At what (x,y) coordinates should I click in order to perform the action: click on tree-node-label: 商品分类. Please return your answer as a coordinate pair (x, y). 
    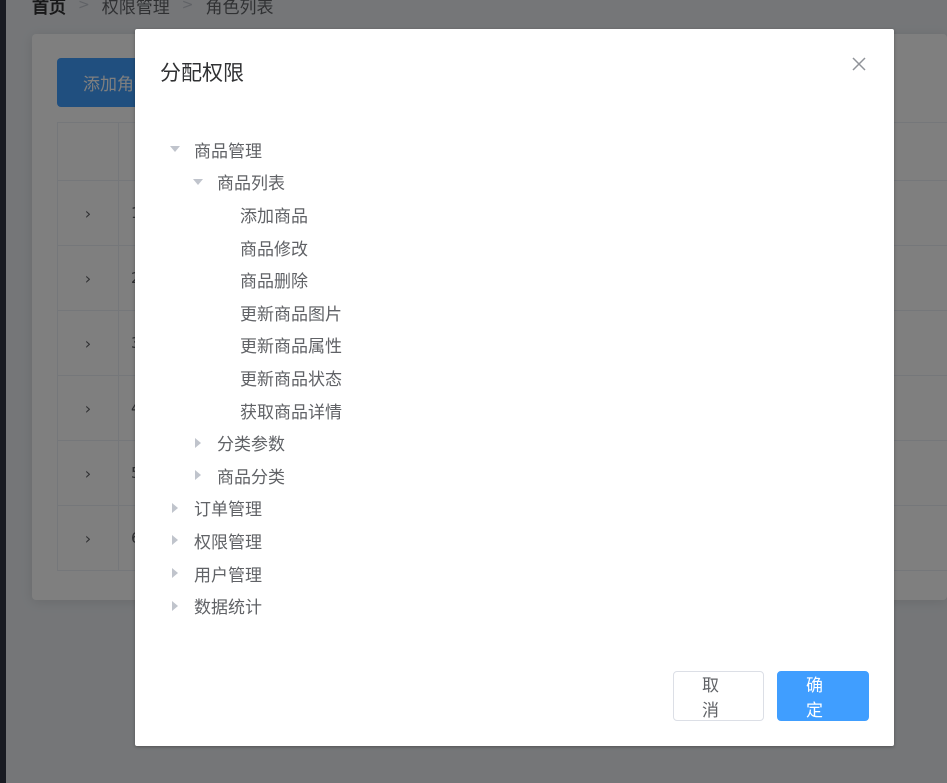
    Looking at the image, I should click on (251, 477).